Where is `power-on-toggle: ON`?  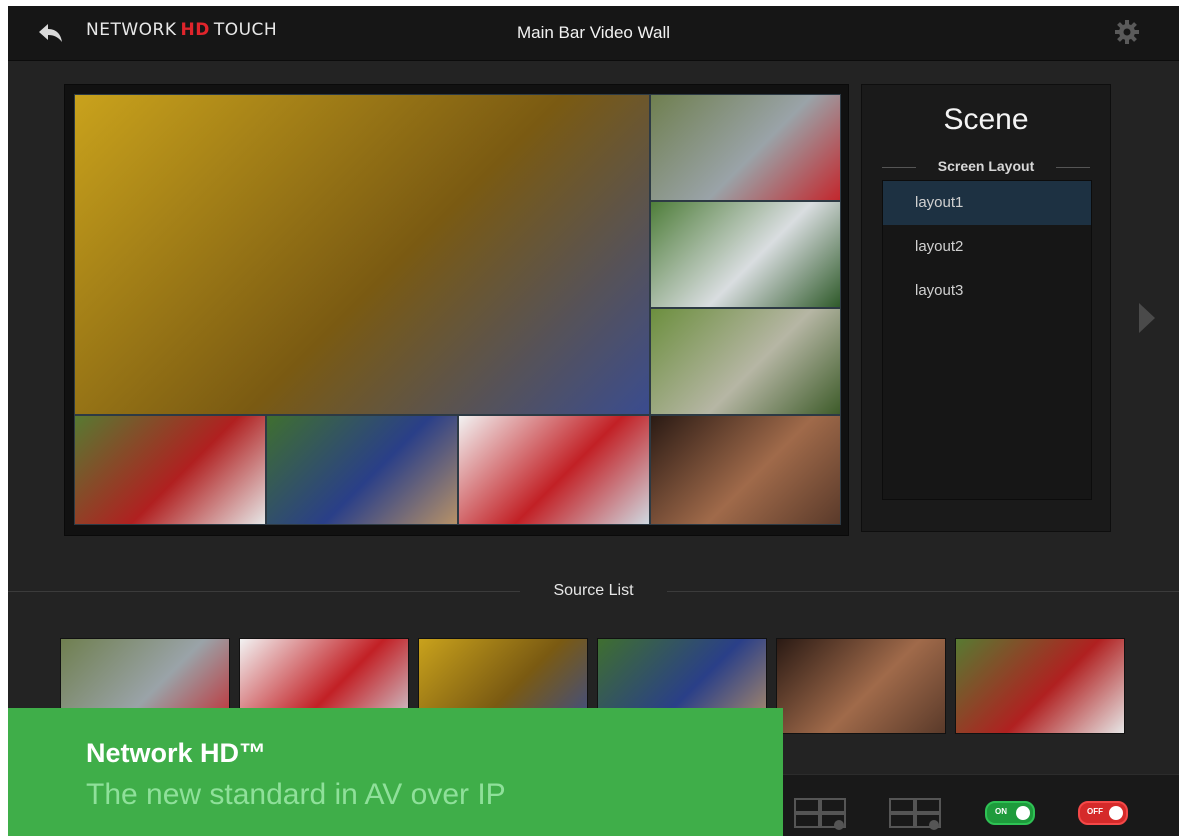 power-on-toggle: ON is located at coordinates (1010, 813).